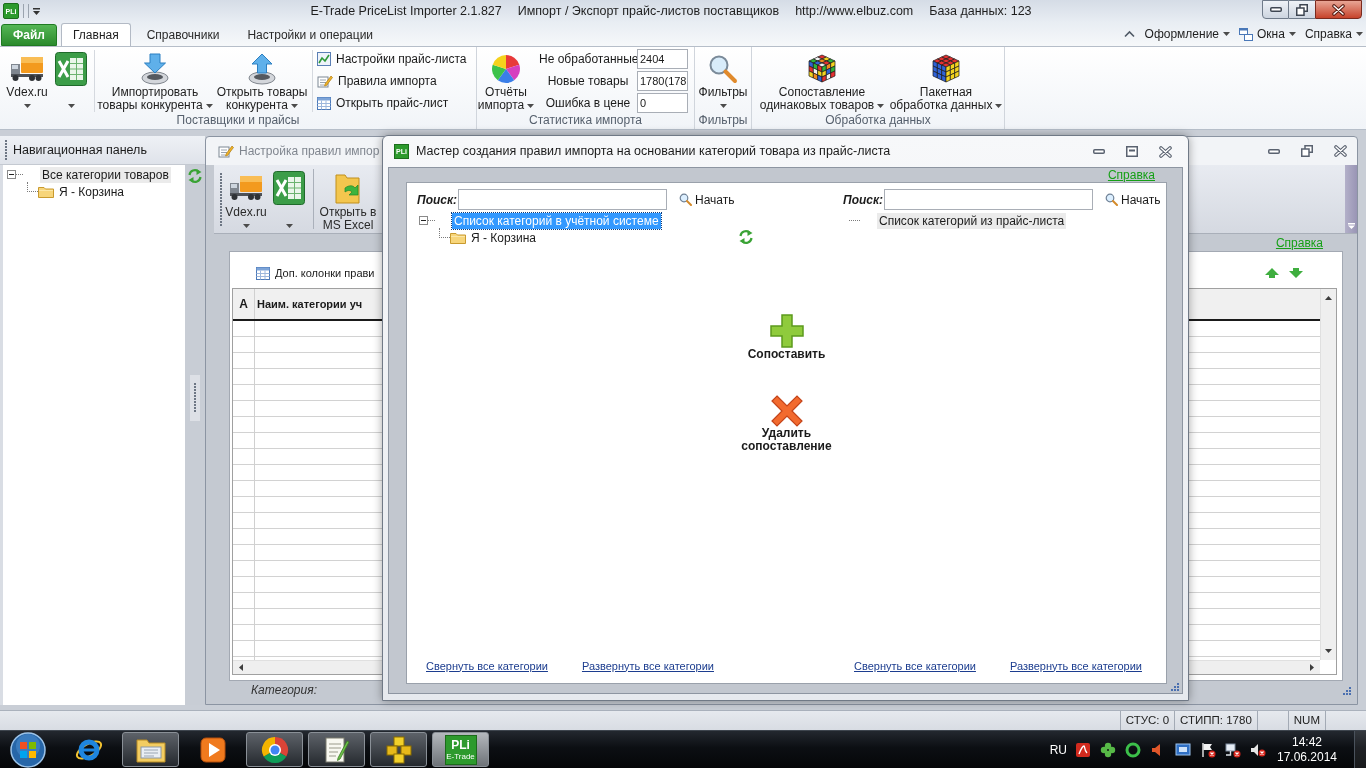  I want to click on resize-grip-icon, so click(1175, 687).